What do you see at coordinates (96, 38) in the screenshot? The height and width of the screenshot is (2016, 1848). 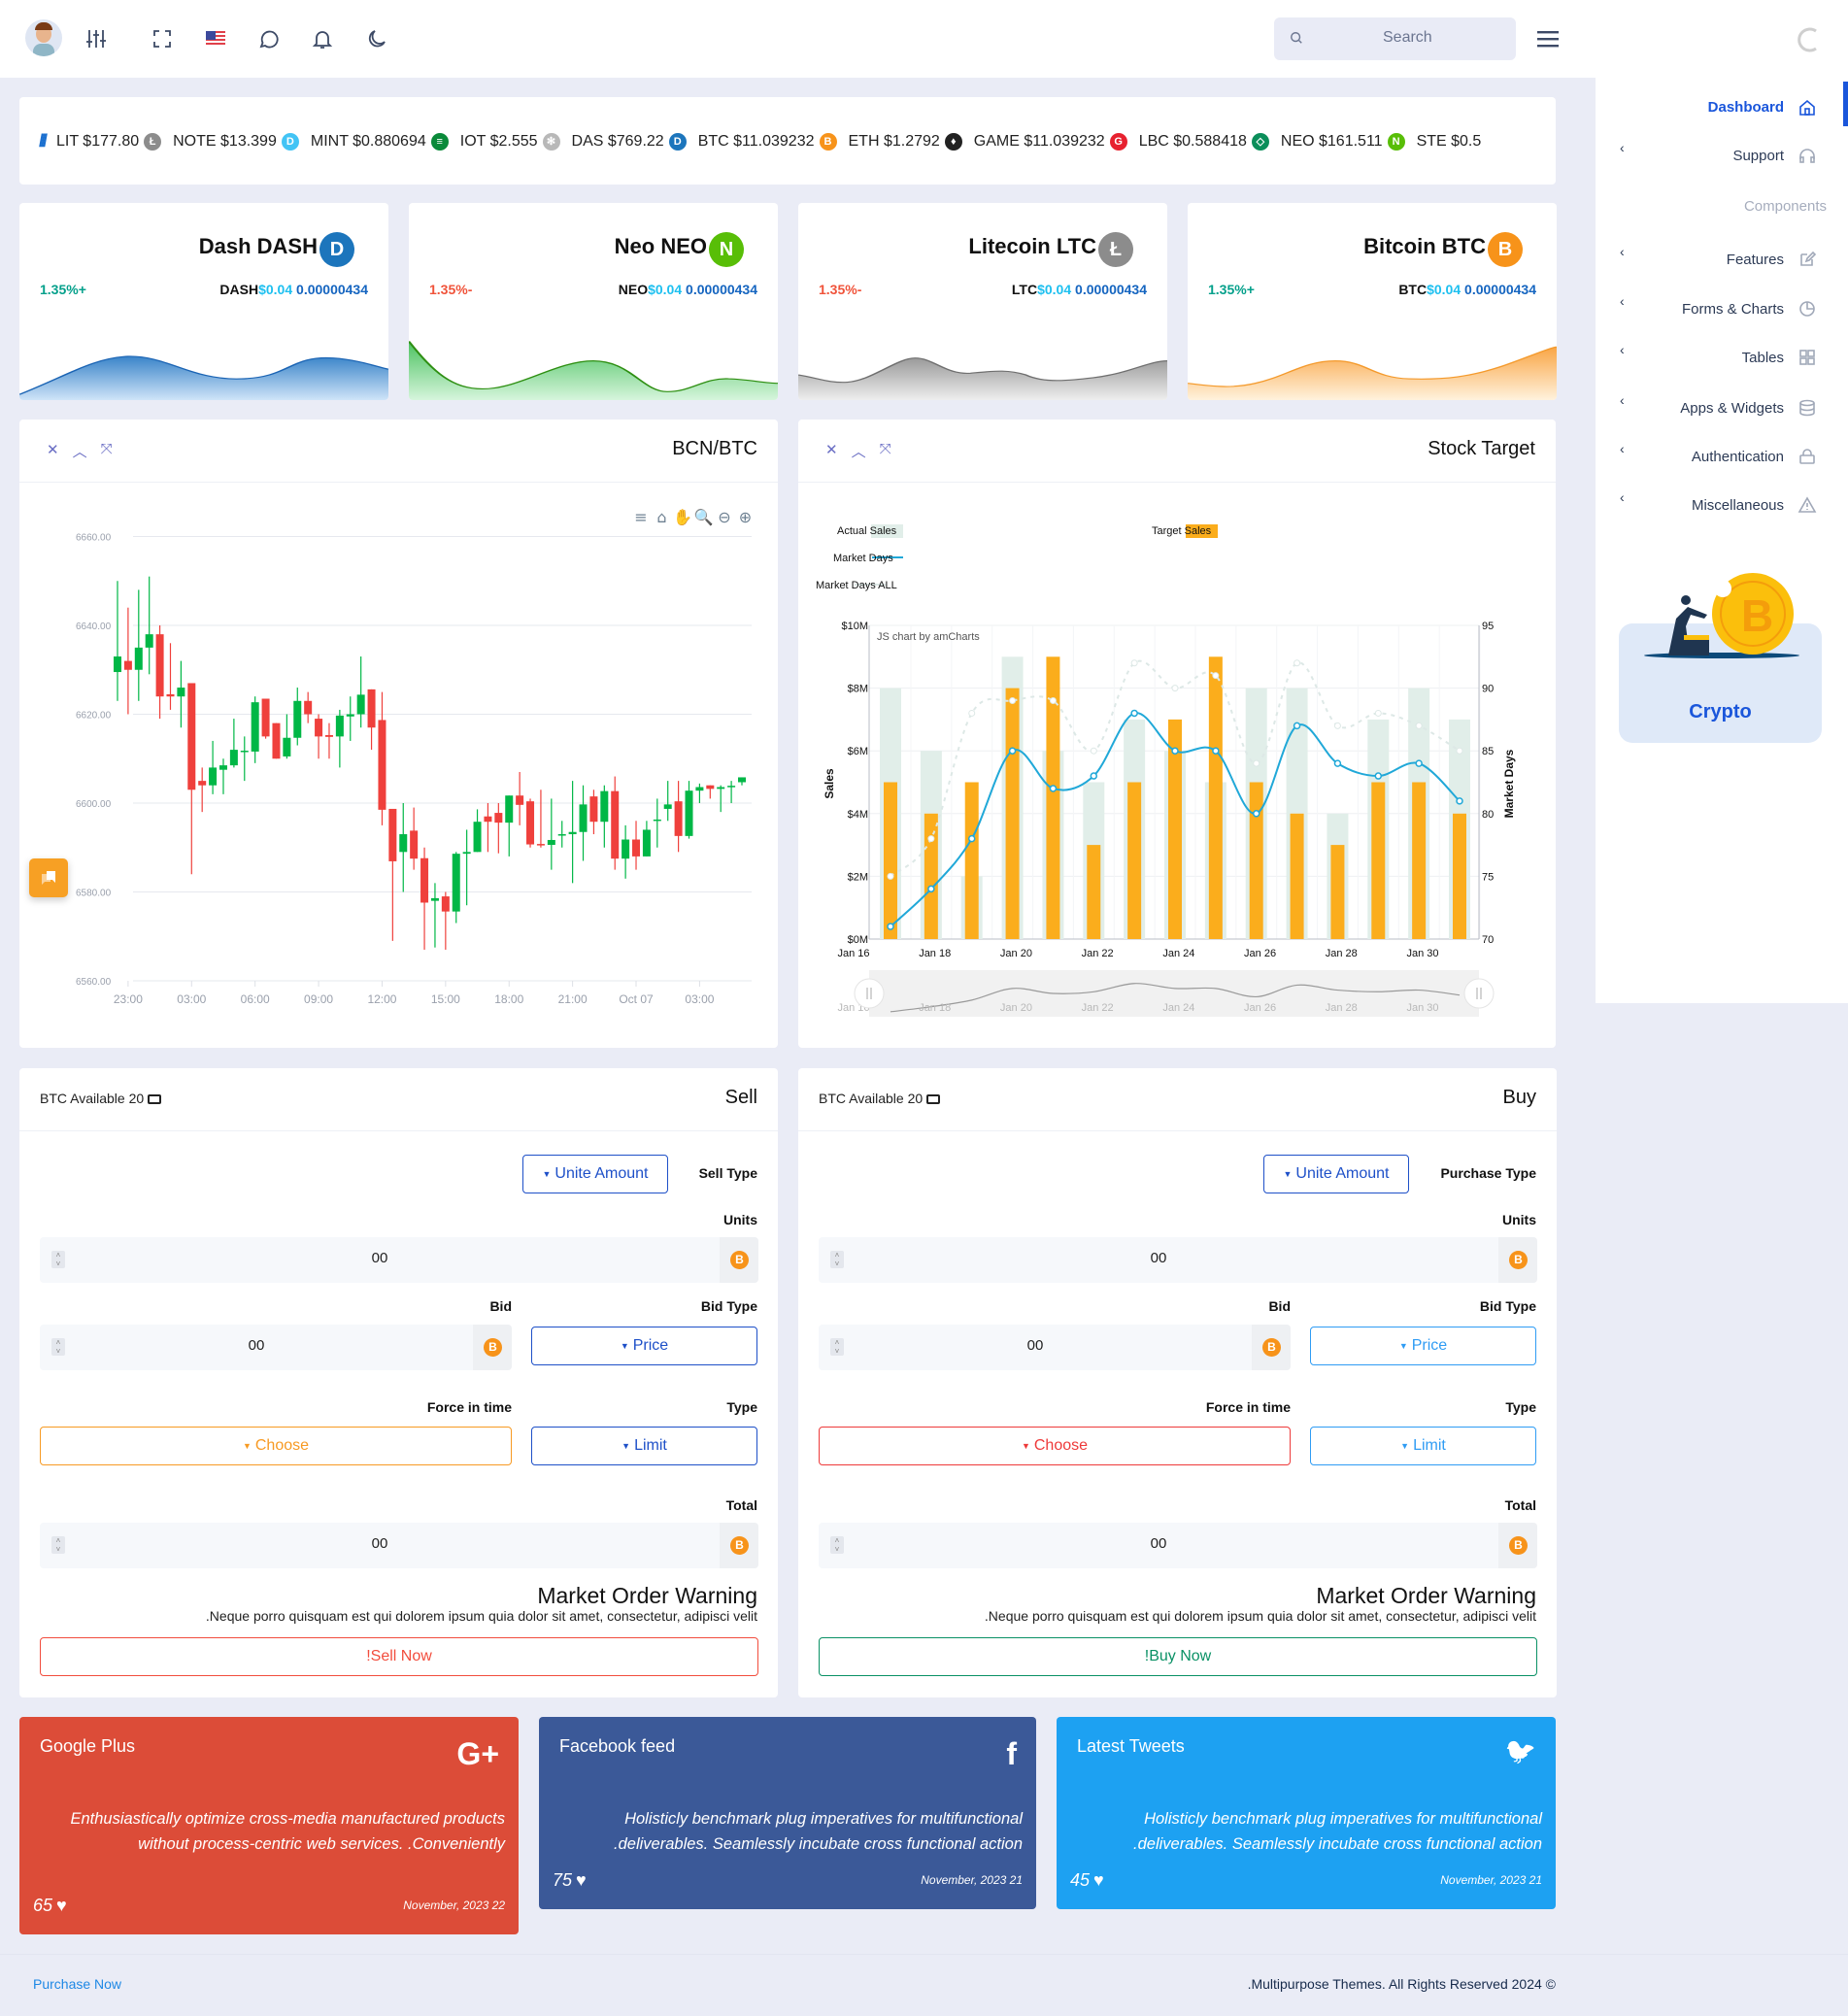 I see `sliders-icon` at bounding box center [96, 38].